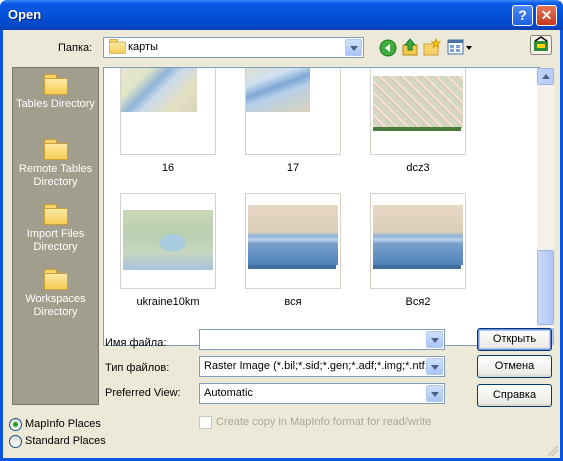  Describe the element at coordinates (65, 441) in the screenshot. I see `standard-places-label: Standard Places` at that location.